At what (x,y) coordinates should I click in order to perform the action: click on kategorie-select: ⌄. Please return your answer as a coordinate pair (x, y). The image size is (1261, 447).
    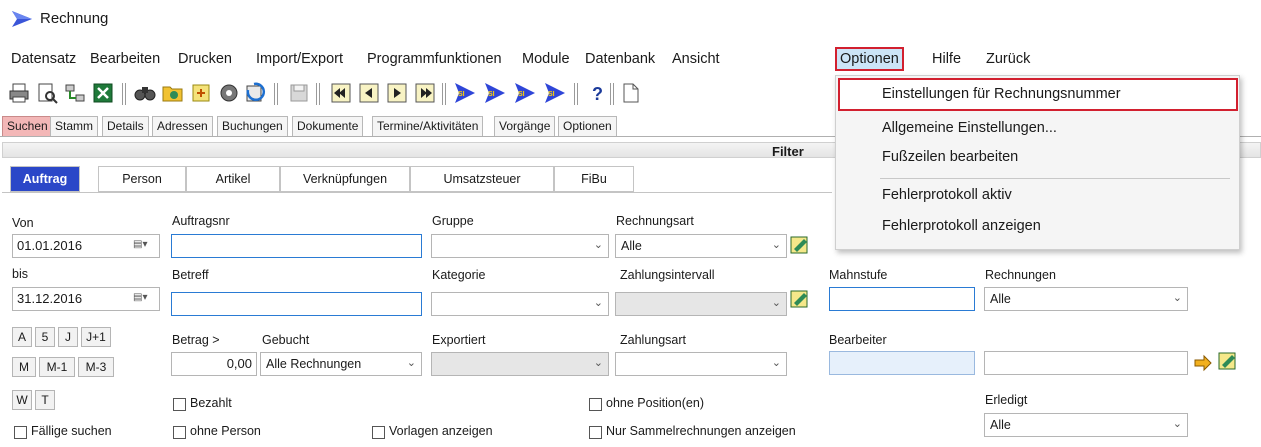
    Looking at the image, I should click on (520, 304).